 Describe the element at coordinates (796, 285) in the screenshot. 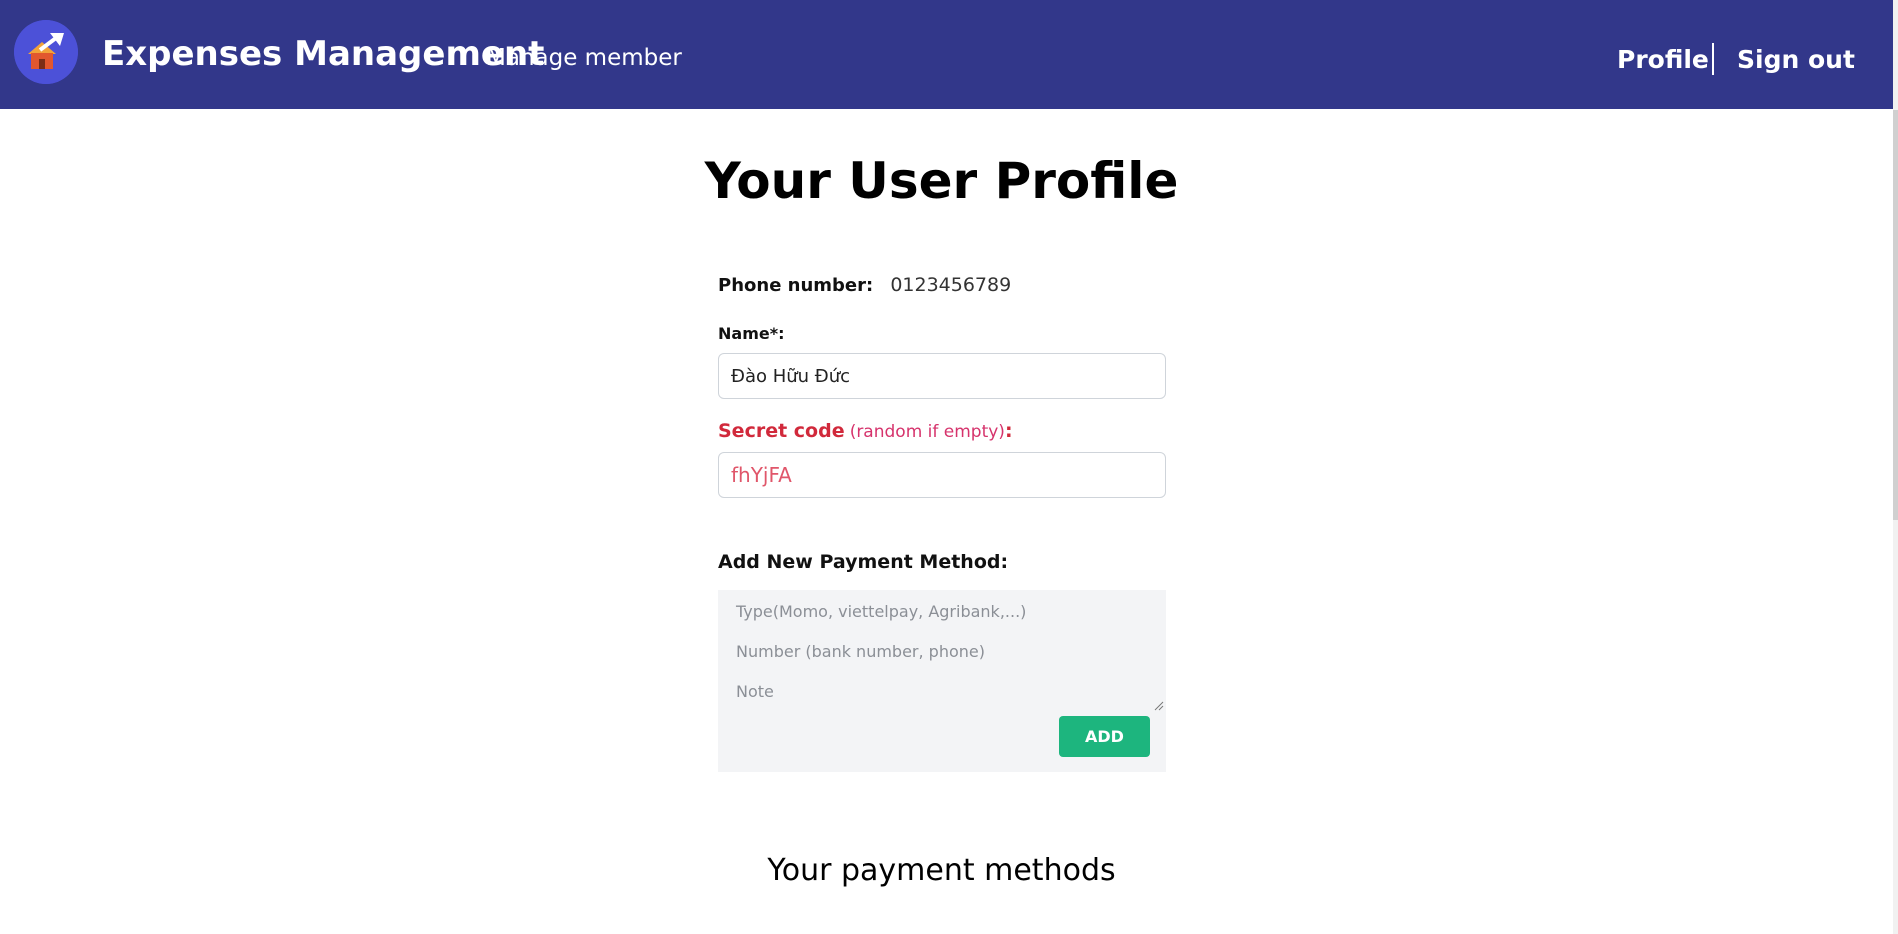

I see `phone-label: Phone number:` at that location.